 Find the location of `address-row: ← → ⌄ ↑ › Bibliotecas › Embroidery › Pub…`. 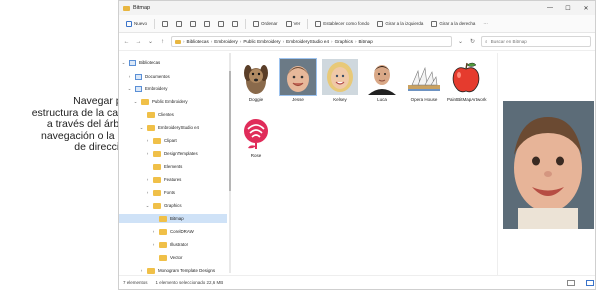

address-row: ← → ⌄ ↑ › Bibliotecas › Embroidery › Pub… is located at coordinates (357, 42).